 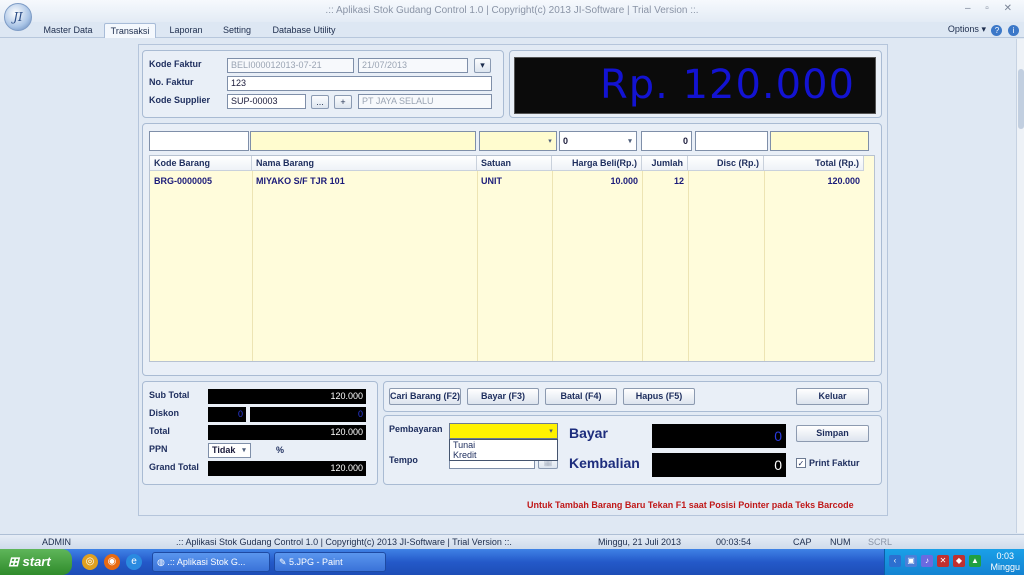 I want to click on barcode-input, so click(x=199, y=141).